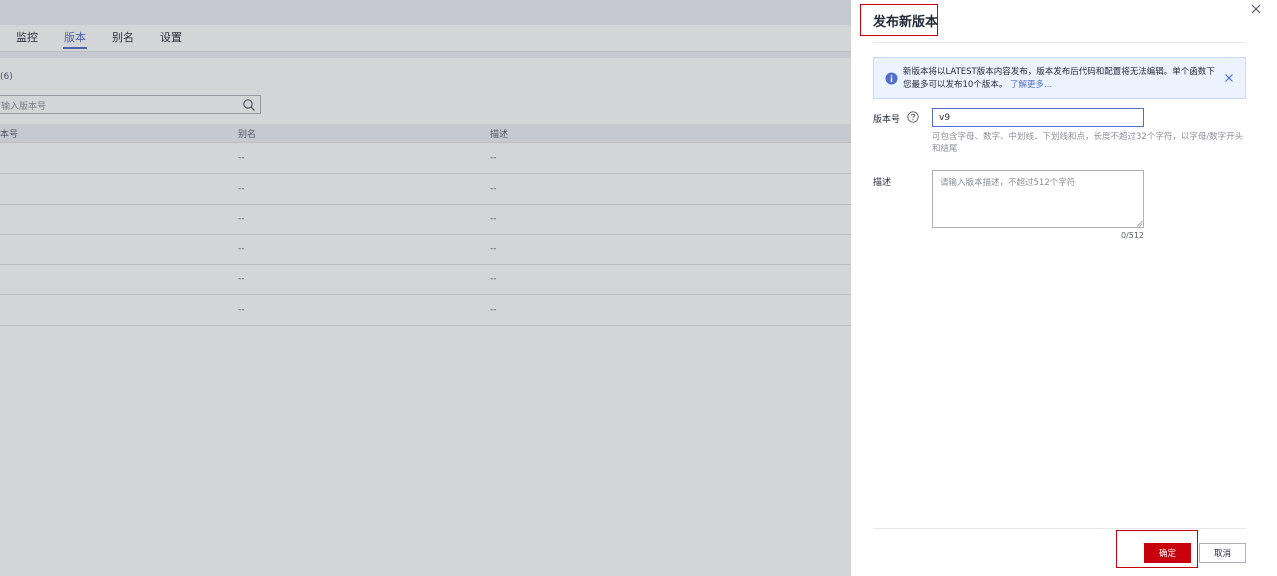 The image size is (1277, 576). What do you see at coordinates (891, 78) in the screenshot?
I see `info-icon` at bounding box center [891, 78].